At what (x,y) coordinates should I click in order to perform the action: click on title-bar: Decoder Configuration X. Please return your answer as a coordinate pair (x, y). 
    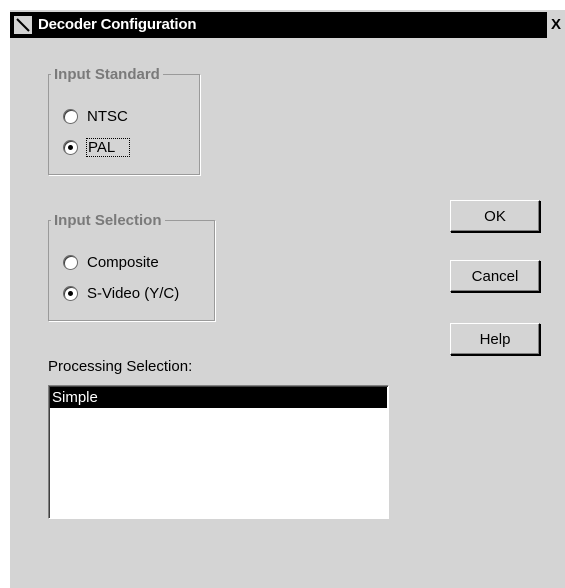
    Looking at the image, I should click on (287, 25).